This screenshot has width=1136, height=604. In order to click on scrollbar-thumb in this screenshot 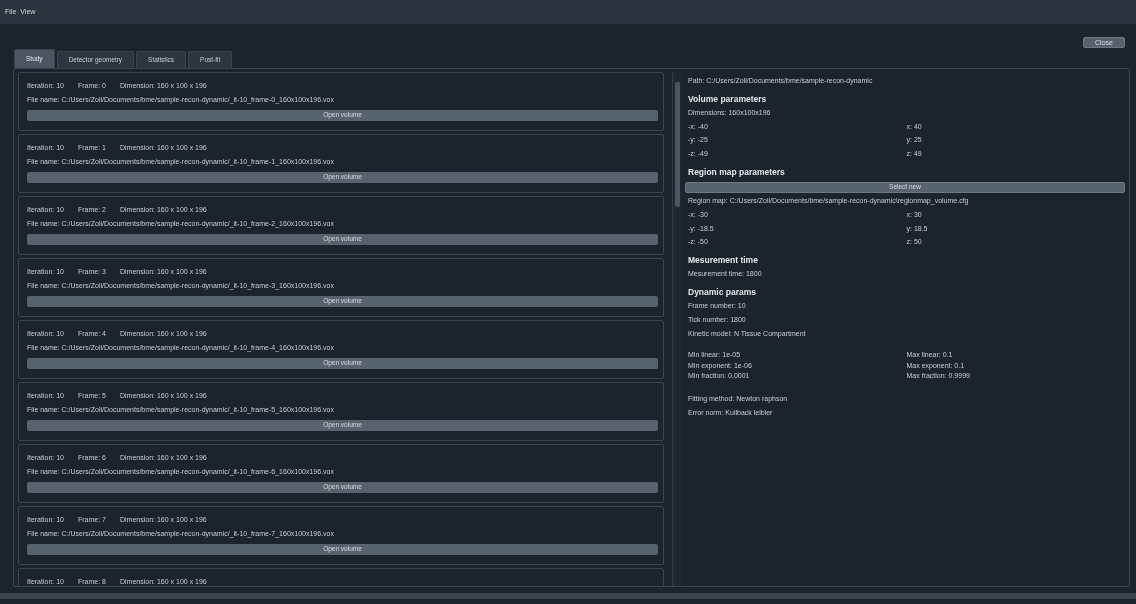, I will do `click(677, 144)`.